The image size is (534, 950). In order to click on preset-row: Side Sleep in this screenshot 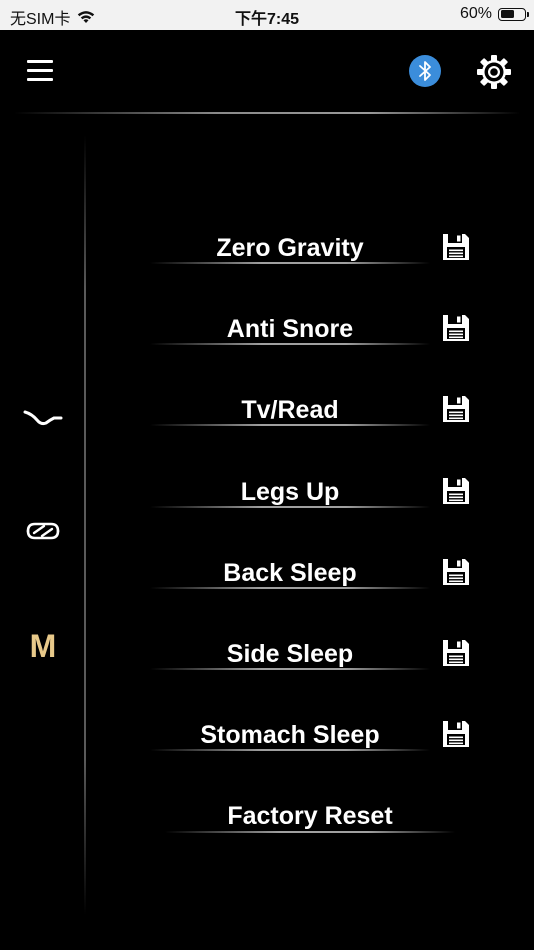, I will do `click(315, 656)`.